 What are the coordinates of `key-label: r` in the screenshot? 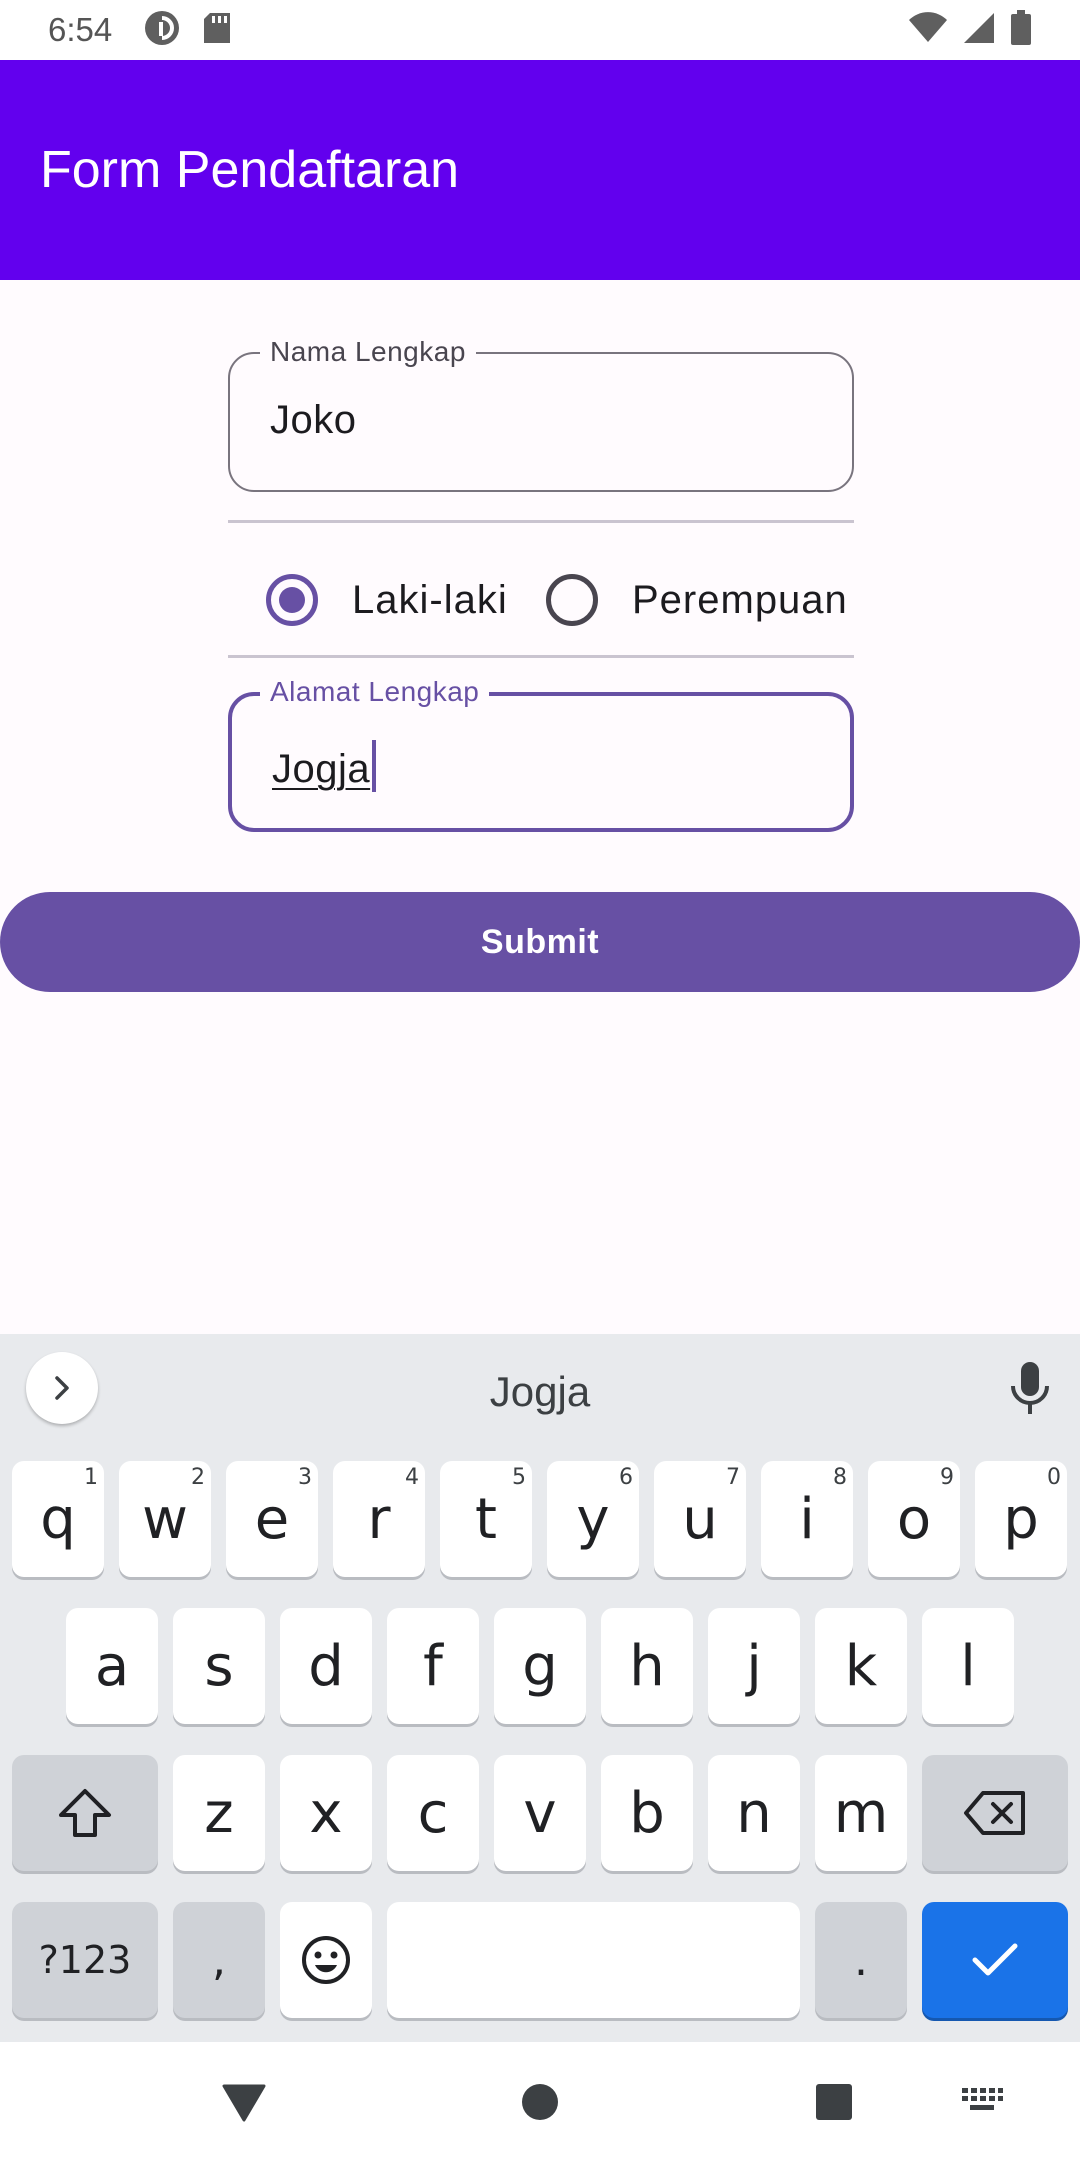 It's located at (379, 1519).